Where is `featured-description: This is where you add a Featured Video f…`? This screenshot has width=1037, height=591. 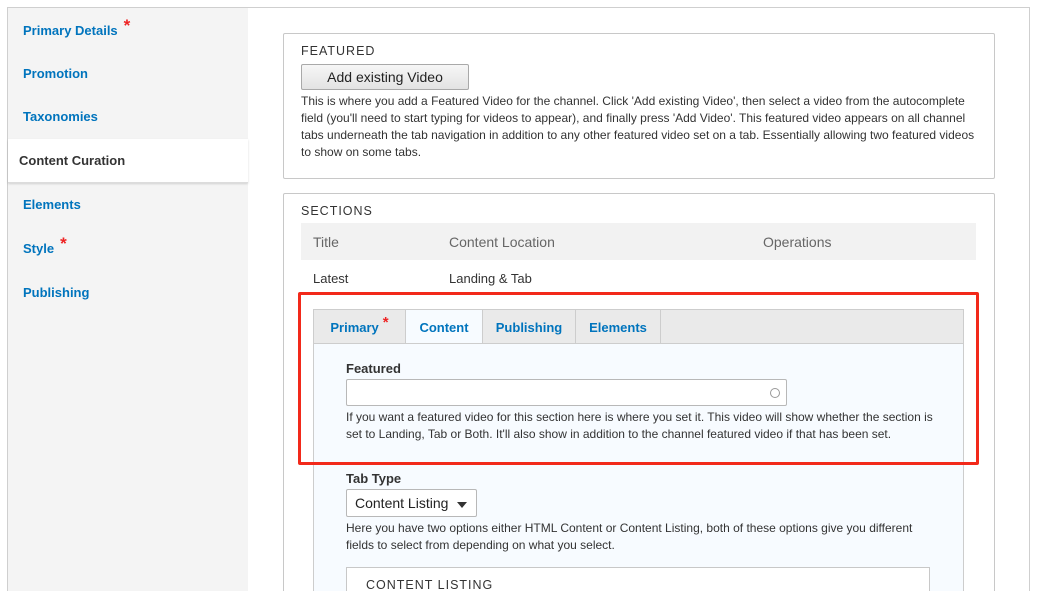
featured-description: This is where you add a Featured Video f… is located at coordinates (638, 126).